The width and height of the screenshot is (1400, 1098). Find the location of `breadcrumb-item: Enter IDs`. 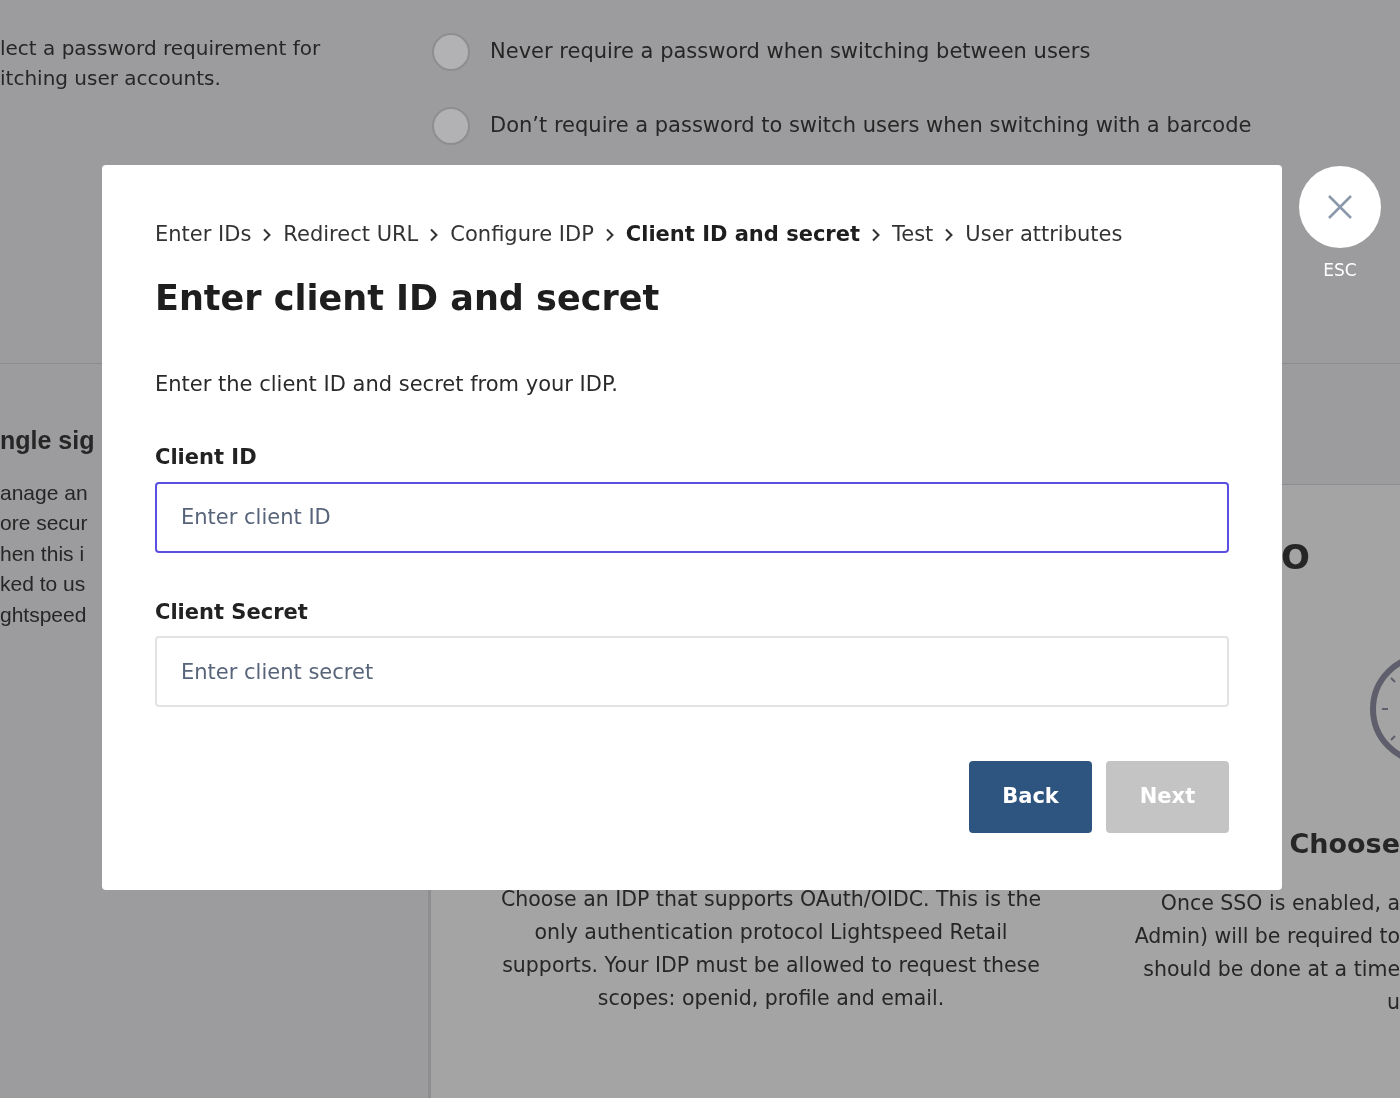

breadcrumb-item: Enter IDs is located at coordinates (203, 235).